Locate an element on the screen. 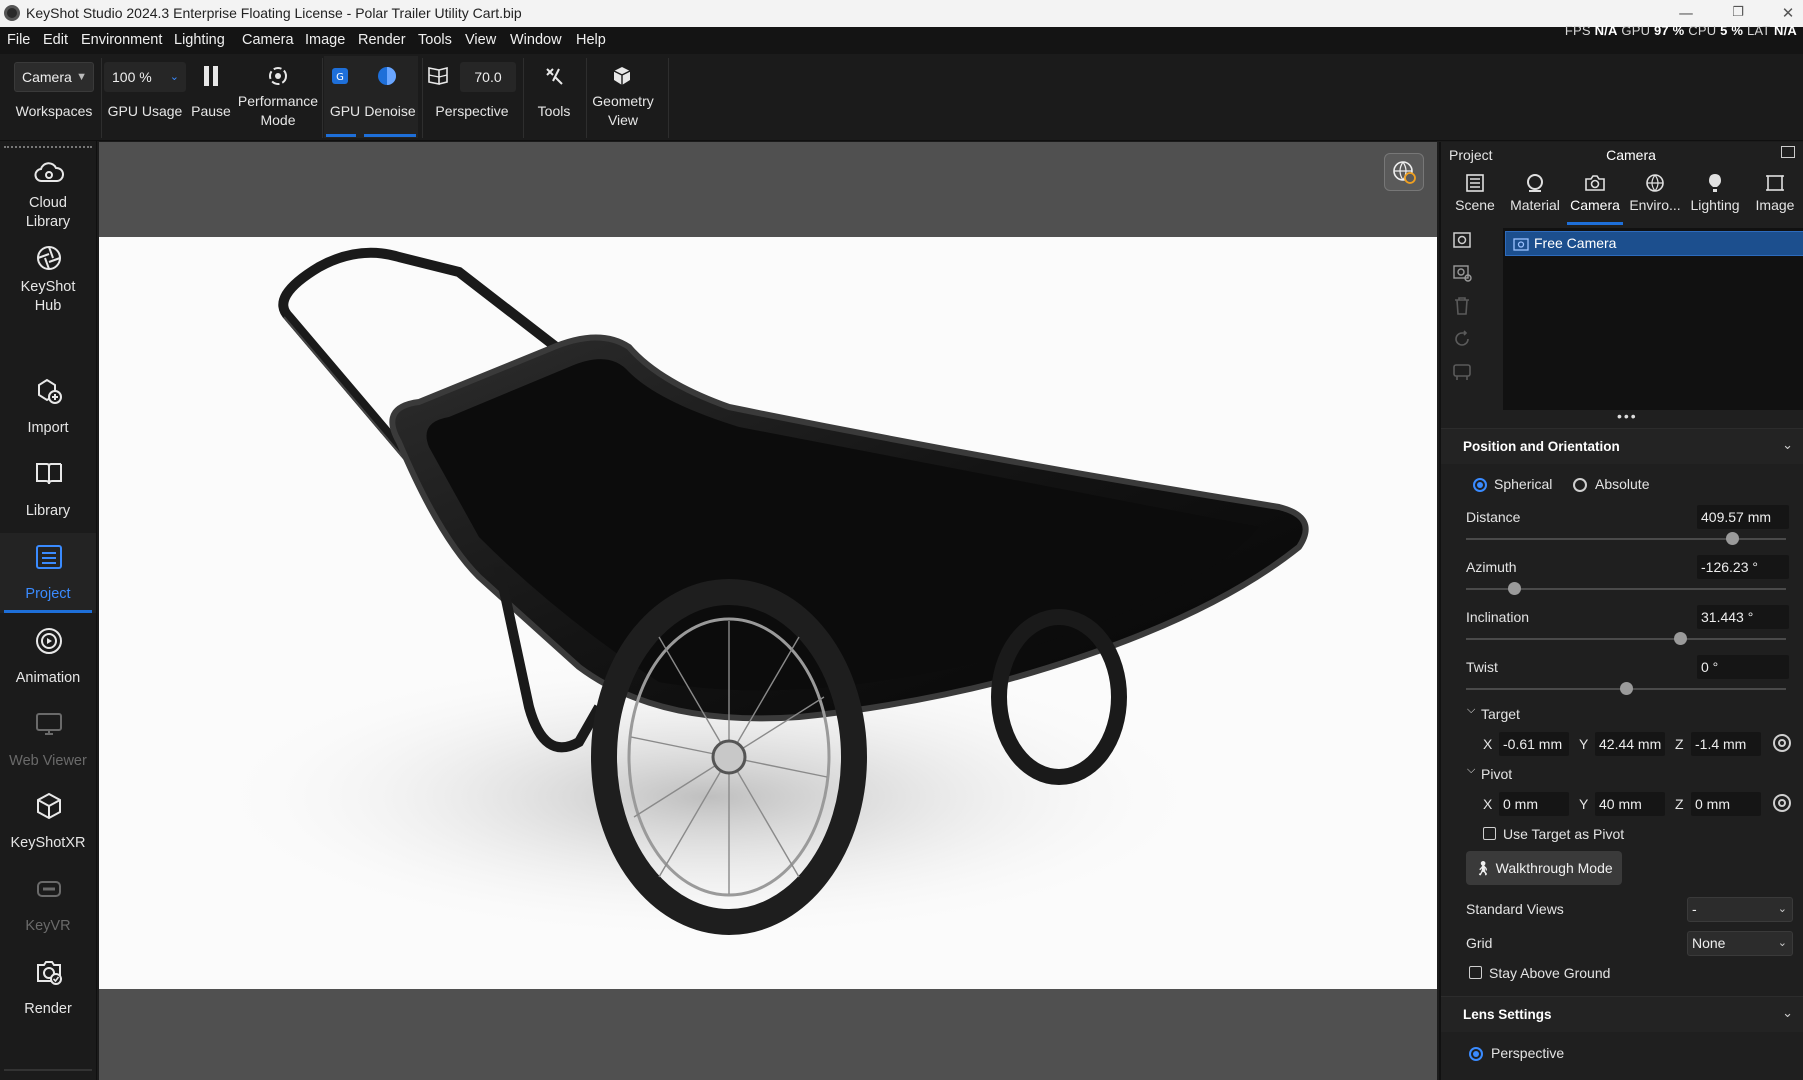  tab-label: Camera is located at coordinates (1595, 205).